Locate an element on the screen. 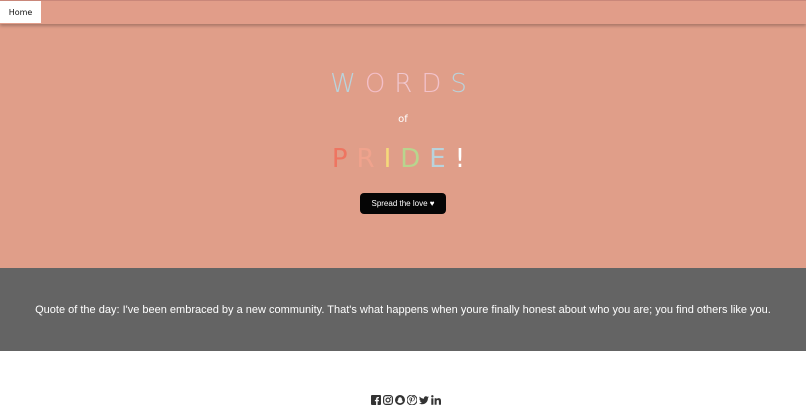  footer is located at coordinates (403, 381).